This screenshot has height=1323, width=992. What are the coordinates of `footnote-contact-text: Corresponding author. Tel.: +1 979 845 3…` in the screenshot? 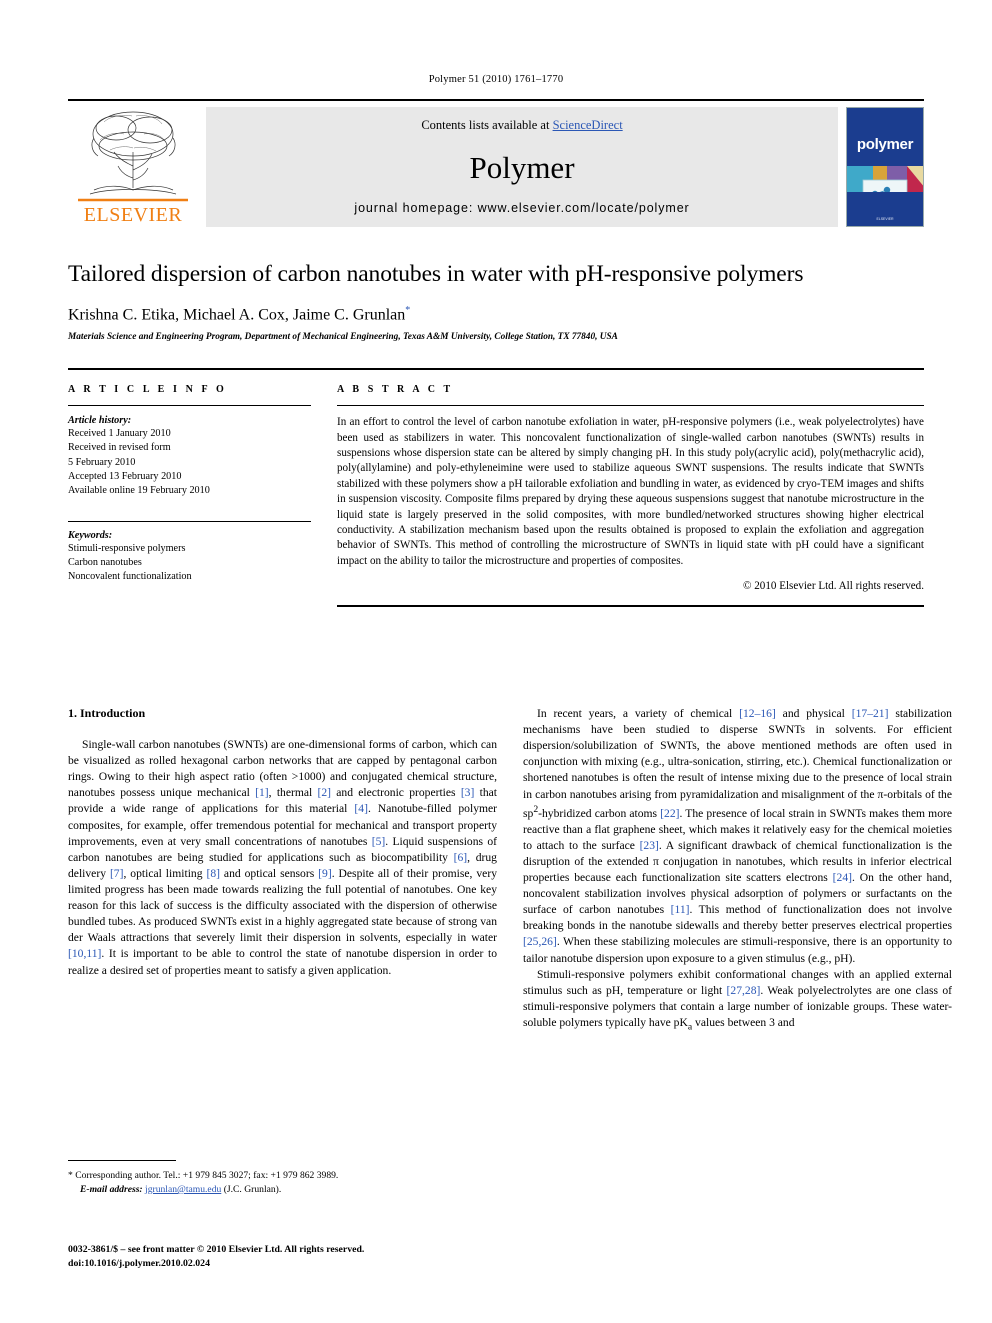 It's located at (207, 1175).